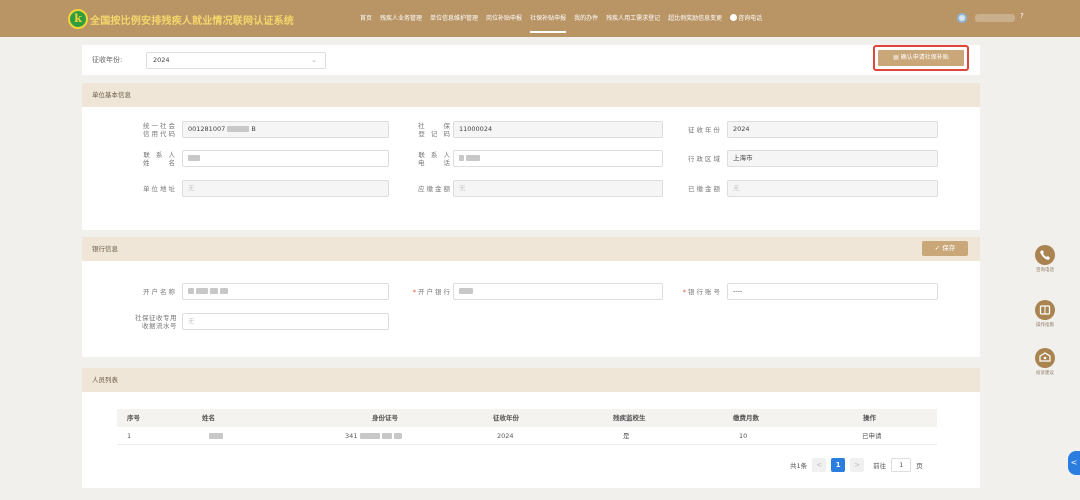 This screenshot has width=1080, height=500. Describe the element at coordinates (129, 436) in the screenshot. I see `cell-no: 1` at that location.